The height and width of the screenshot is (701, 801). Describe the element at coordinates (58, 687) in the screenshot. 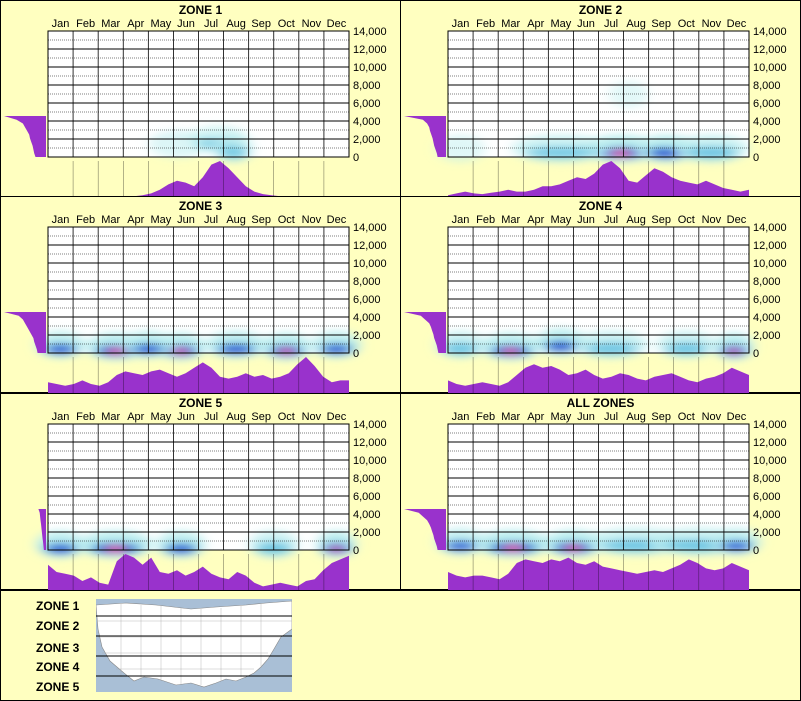

I see `zone-5-label: ZONE 5` at that location.